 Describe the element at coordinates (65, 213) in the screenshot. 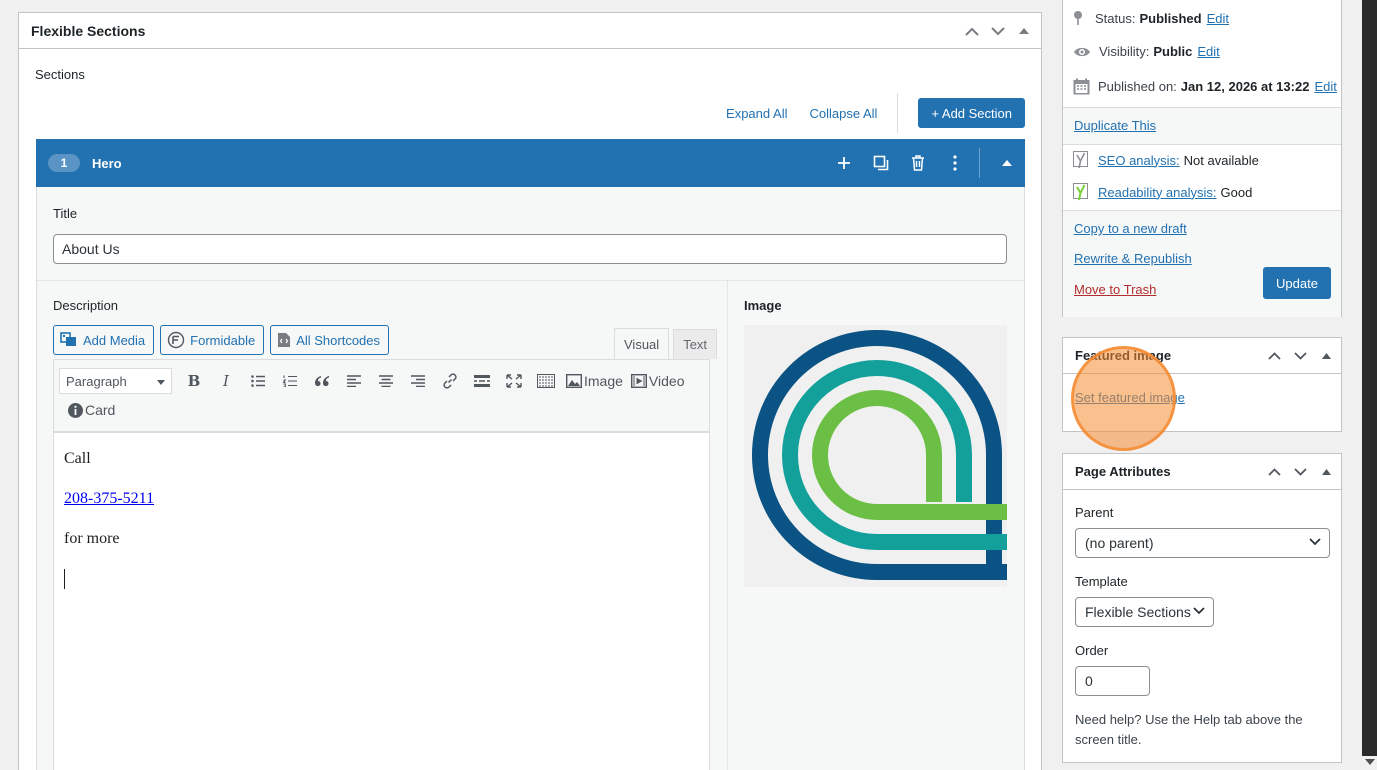

I see `title-field-label: Title` at that location.